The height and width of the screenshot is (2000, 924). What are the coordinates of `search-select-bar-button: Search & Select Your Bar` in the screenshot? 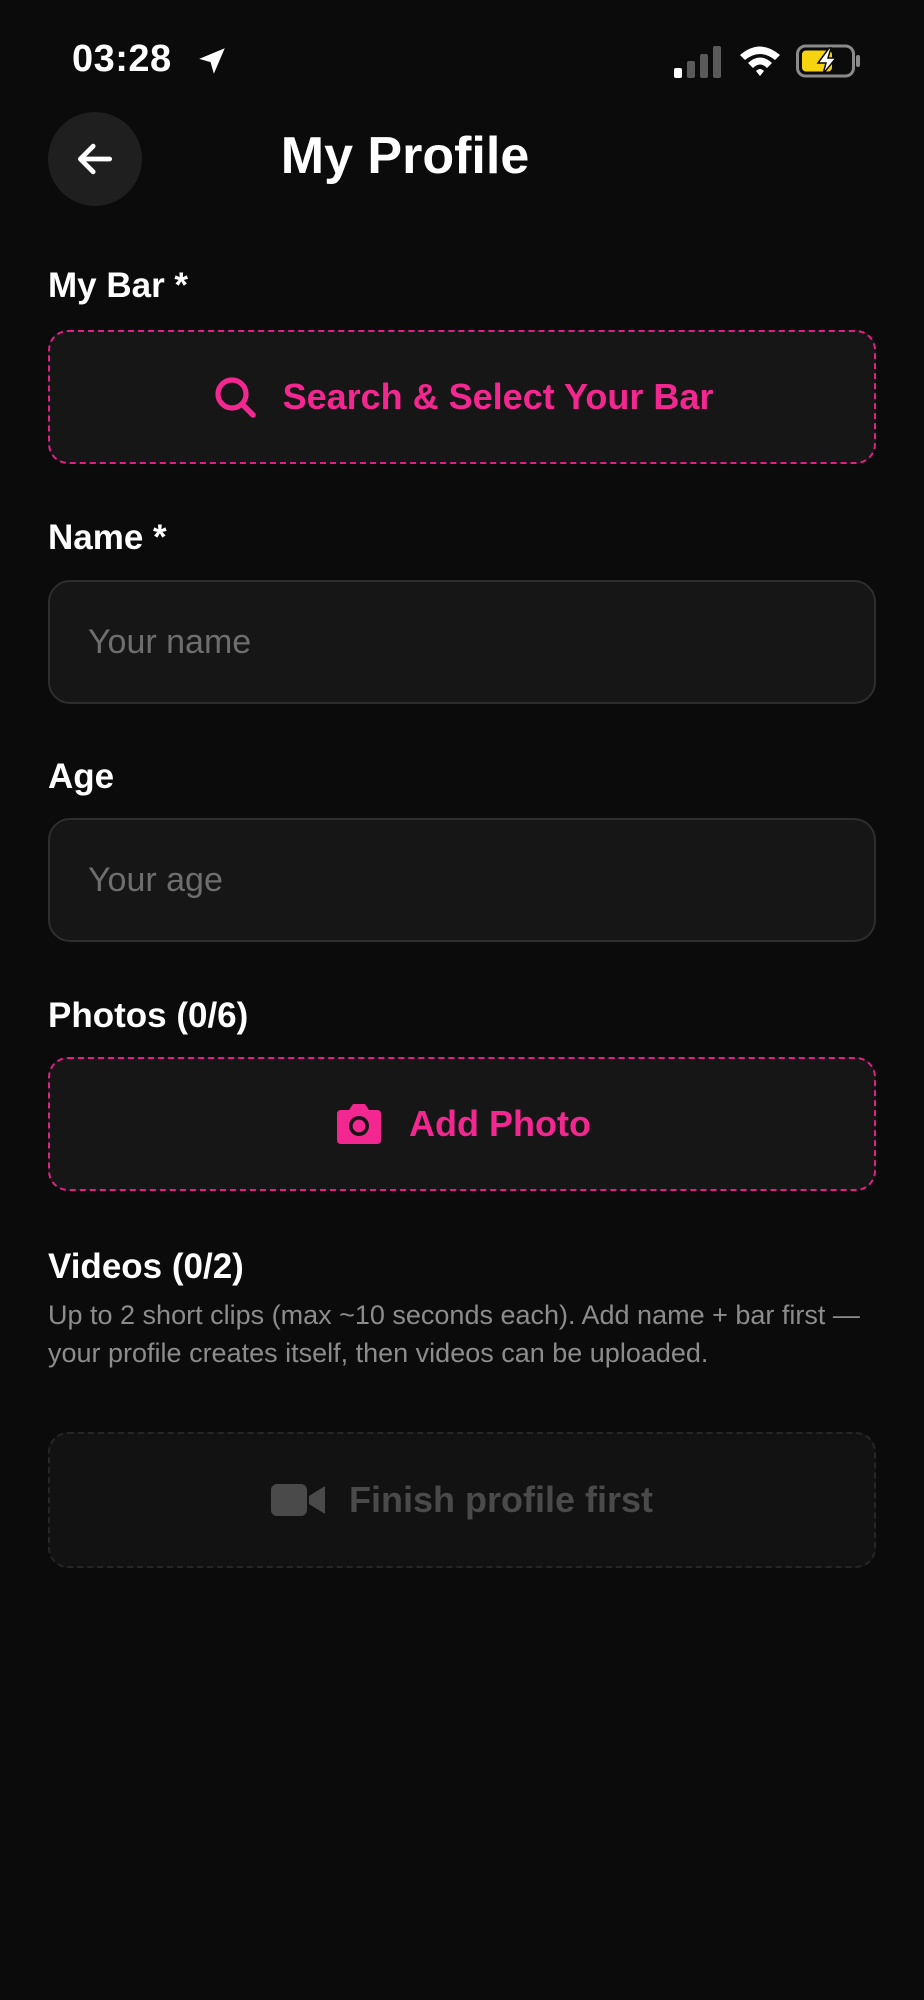 It's located at (462, 397).